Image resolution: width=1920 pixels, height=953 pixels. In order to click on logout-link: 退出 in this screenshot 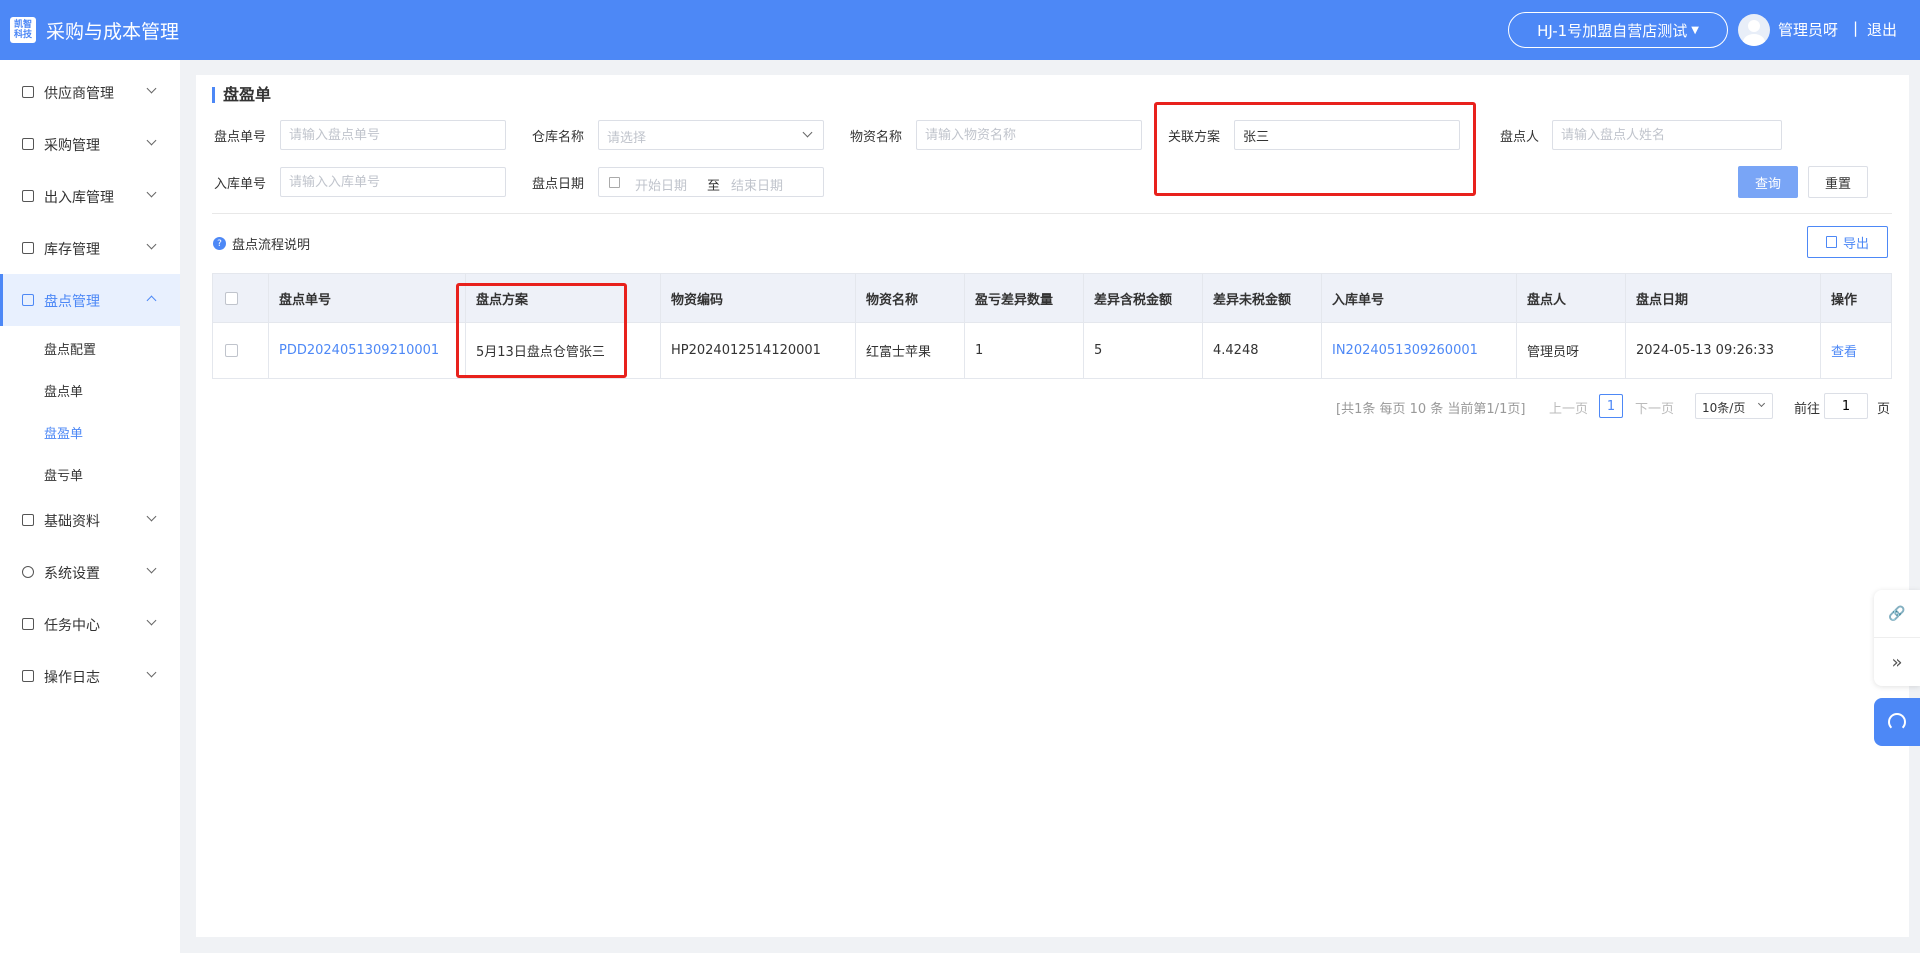, I will do `click(1882, 29)`.